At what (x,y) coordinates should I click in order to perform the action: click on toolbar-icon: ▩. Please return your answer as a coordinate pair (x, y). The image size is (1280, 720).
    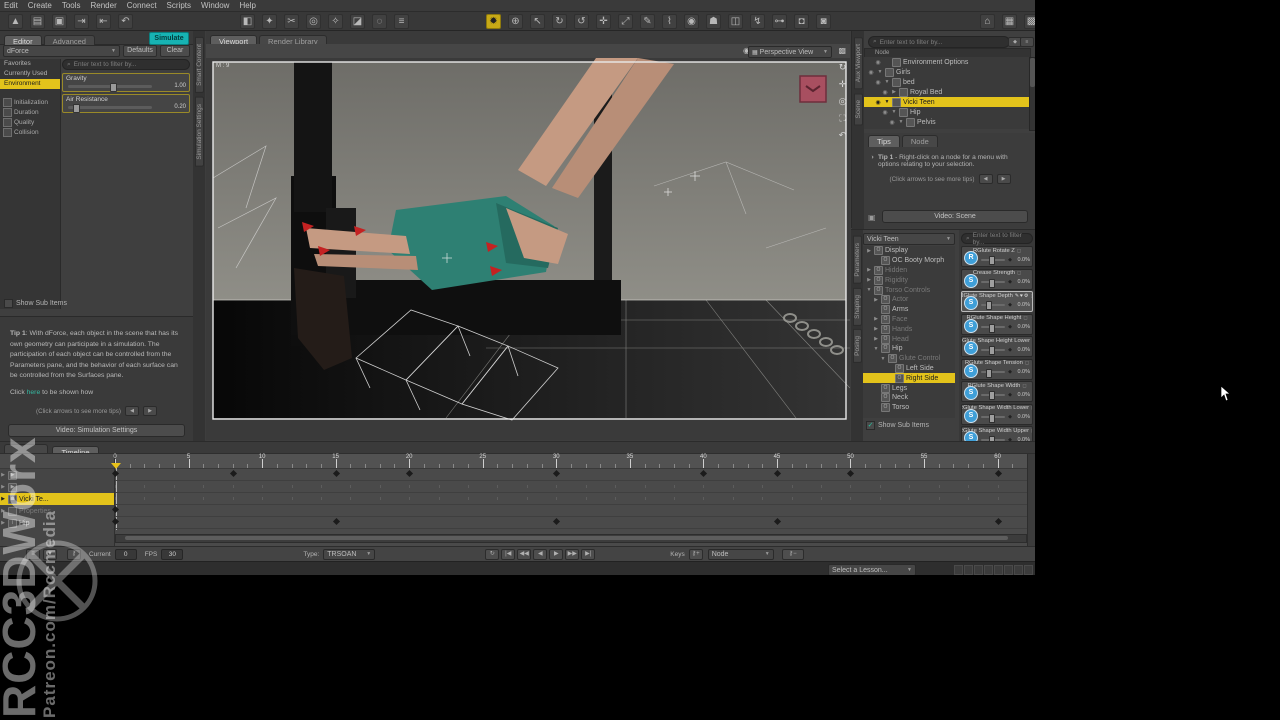
    Looking at the image, I should click on (1029, 21).